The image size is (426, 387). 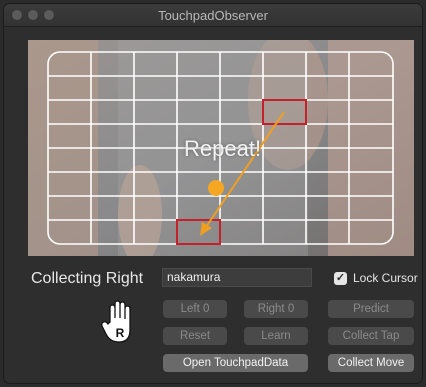 I want to click on collecting-status: Collecting Right, so click(x=87, y=278).